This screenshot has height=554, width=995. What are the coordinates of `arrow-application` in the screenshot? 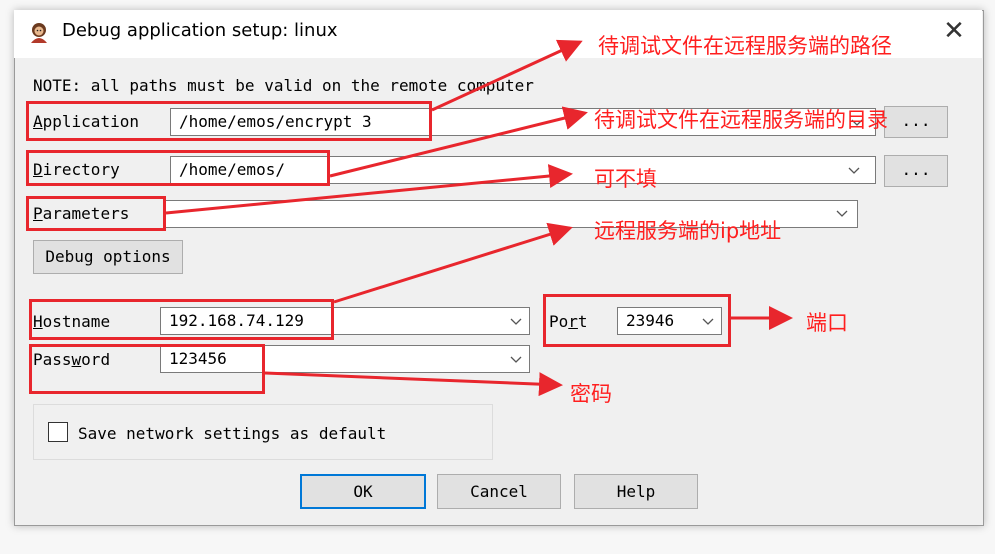 It's located at (507, 75).